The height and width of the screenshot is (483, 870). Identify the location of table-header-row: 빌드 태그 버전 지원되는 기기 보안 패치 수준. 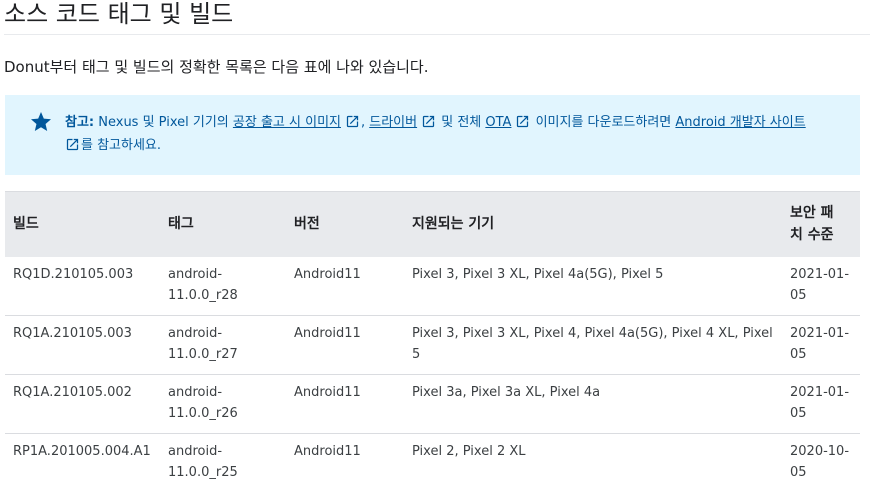
(432, 224).